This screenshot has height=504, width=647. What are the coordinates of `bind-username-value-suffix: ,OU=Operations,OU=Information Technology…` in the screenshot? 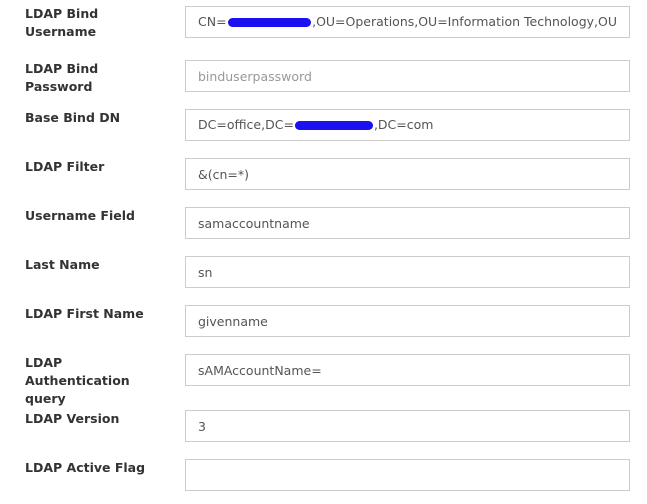 It's located at (464, 21).